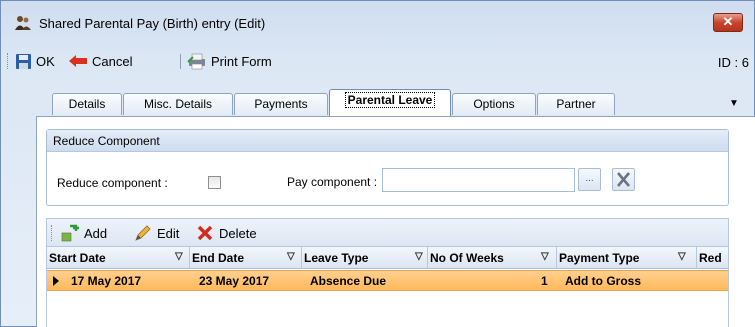 Image resolution: width=755 pixels, height=327 pixels. I want to click on back-arrow-icon, so click(78, 61).